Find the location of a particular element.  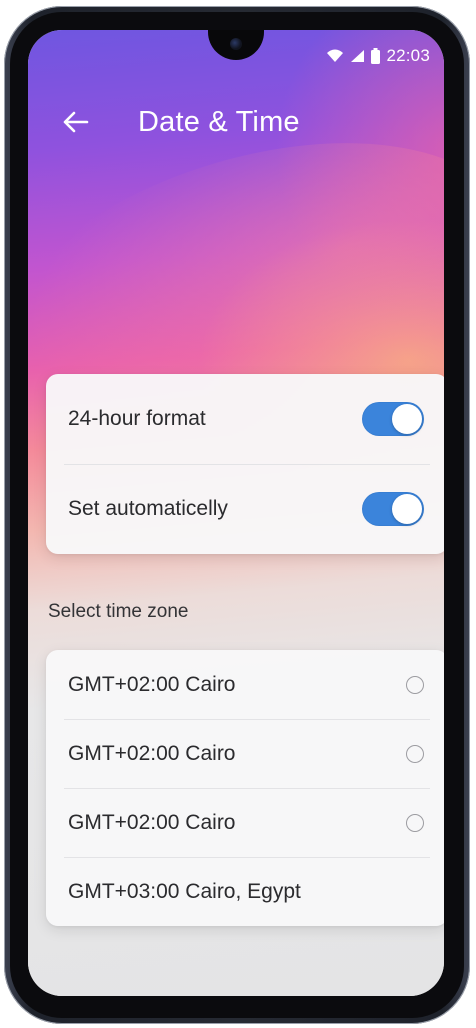

timezone-option: GMT+03:00 Cairo, Egypt is located at coordinates (245, 891).